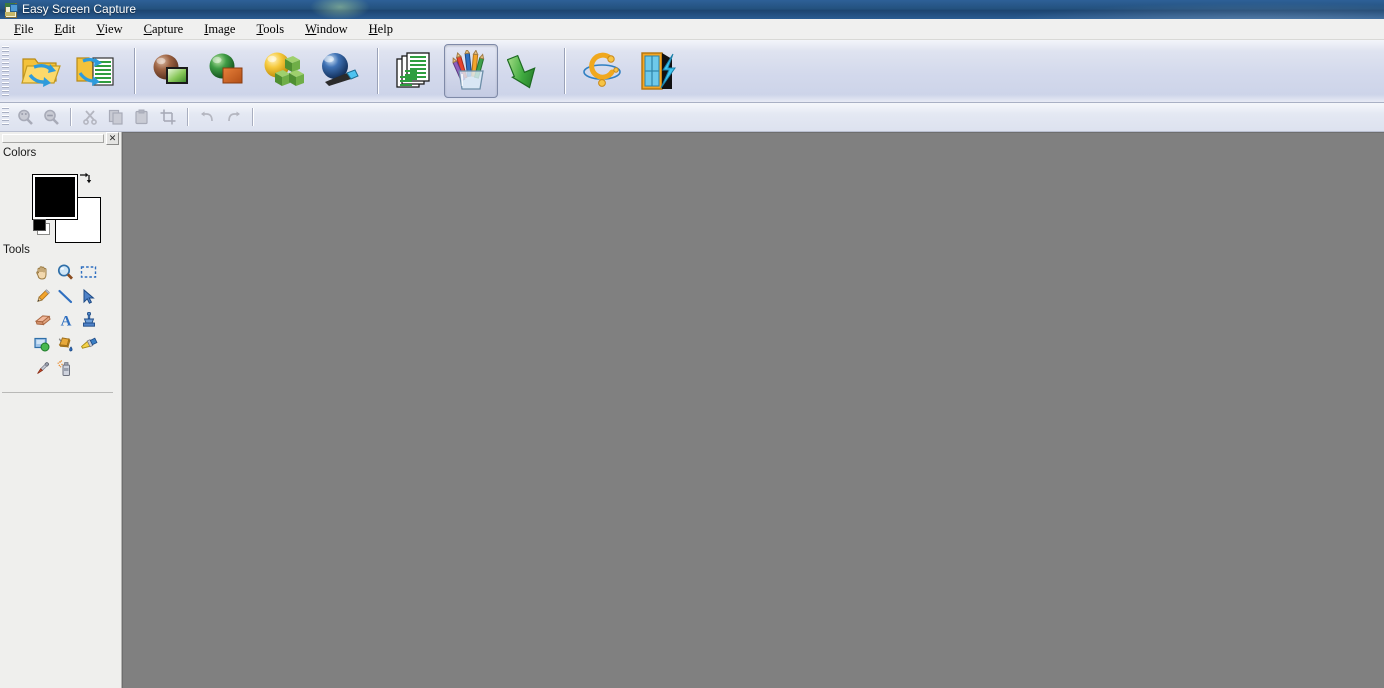 The width and height of the screenshot is (1384, 688). I want to click on paint-bucket-icon, so click(65, 344).